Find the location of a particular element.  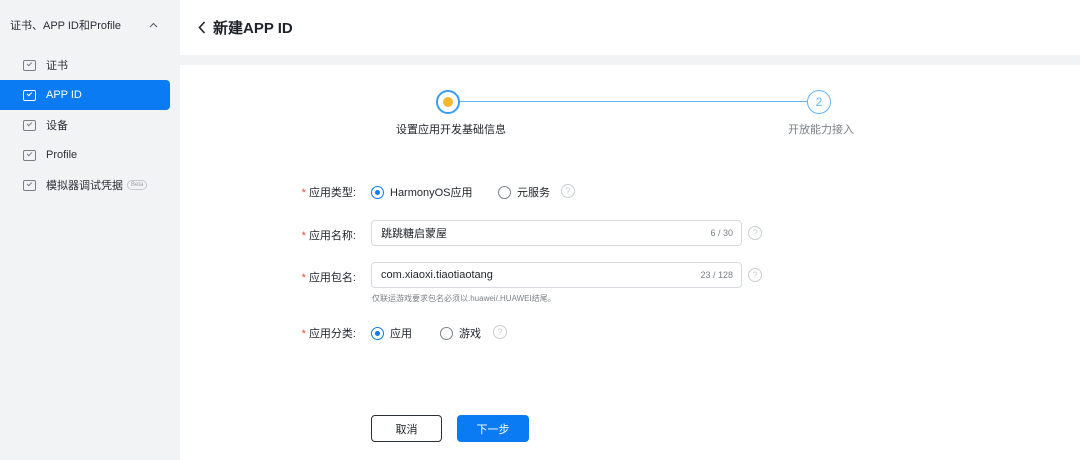

form-row-app-name: * 应用名称: 跳跳糖启蒙屋 6 / 30 ? is located at coordinates (630, 233).